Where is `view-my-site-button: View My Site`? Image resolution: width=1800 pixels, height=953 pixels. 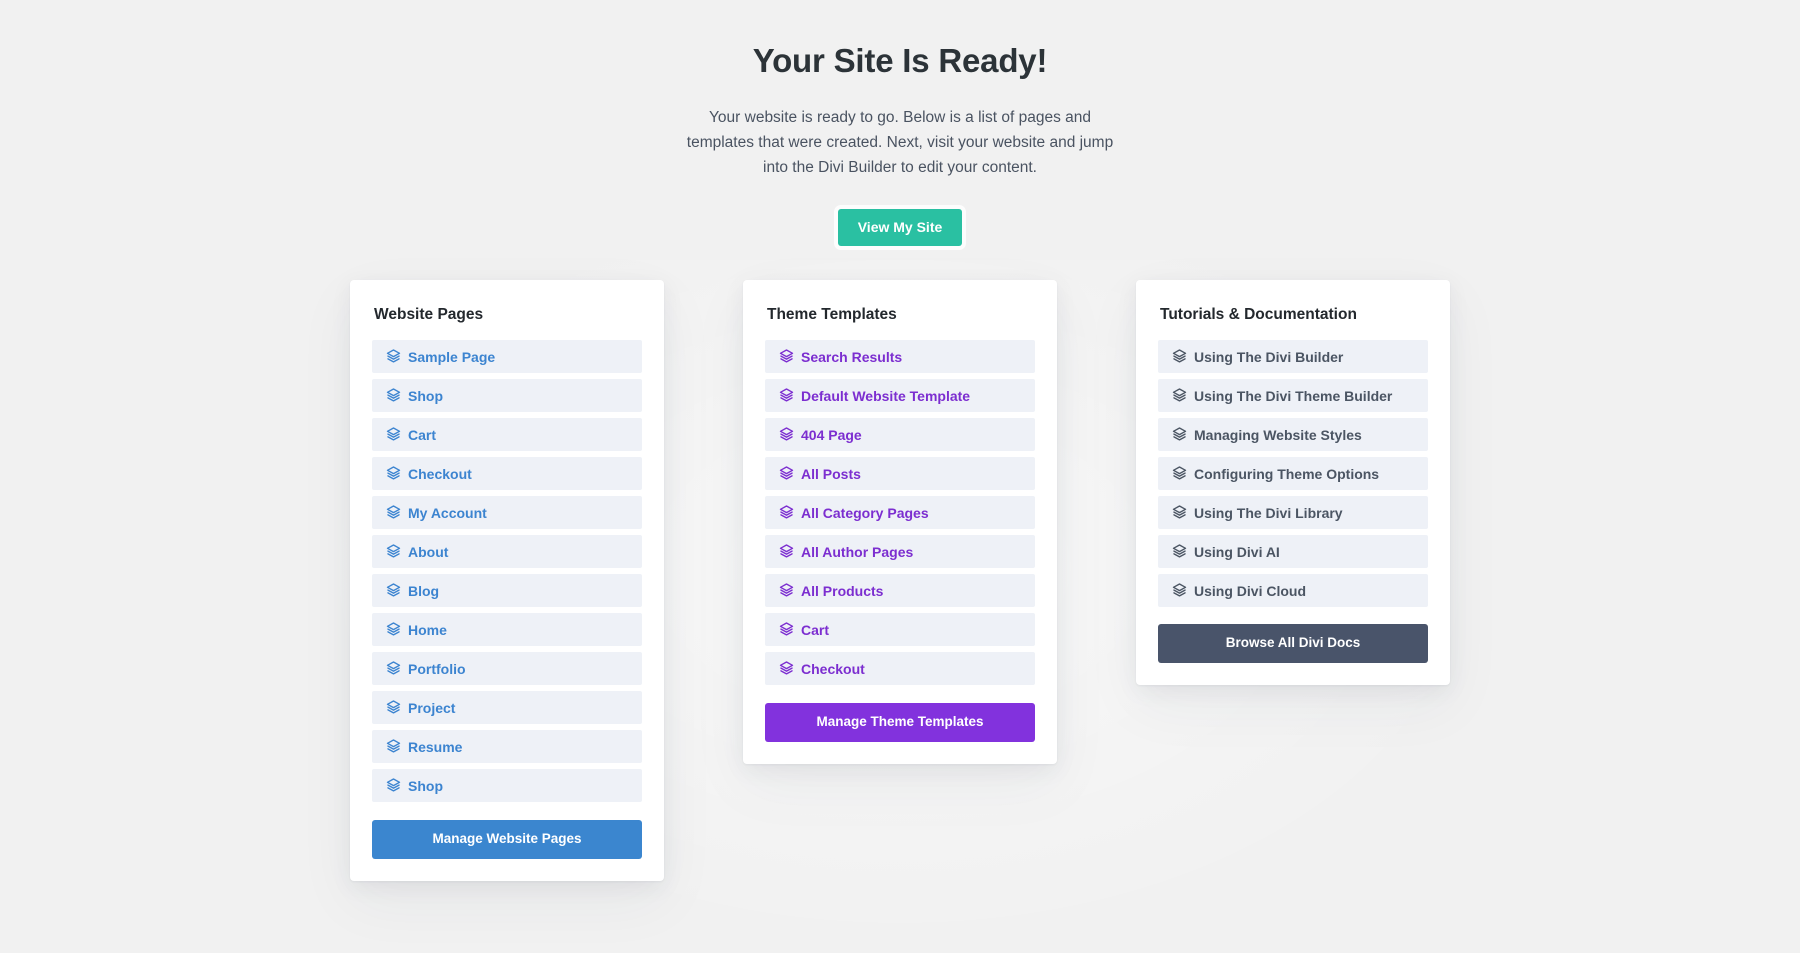 view-my-site-button: View My Site is located at coordinates (900, 227).